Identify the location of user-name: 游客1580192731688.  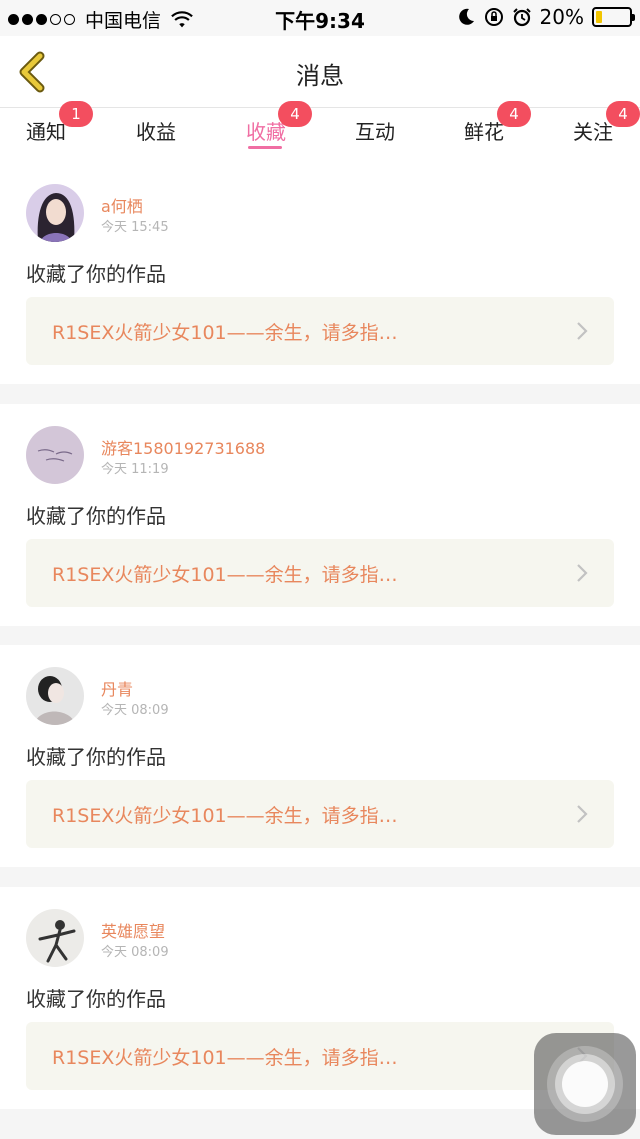
(183, 447).